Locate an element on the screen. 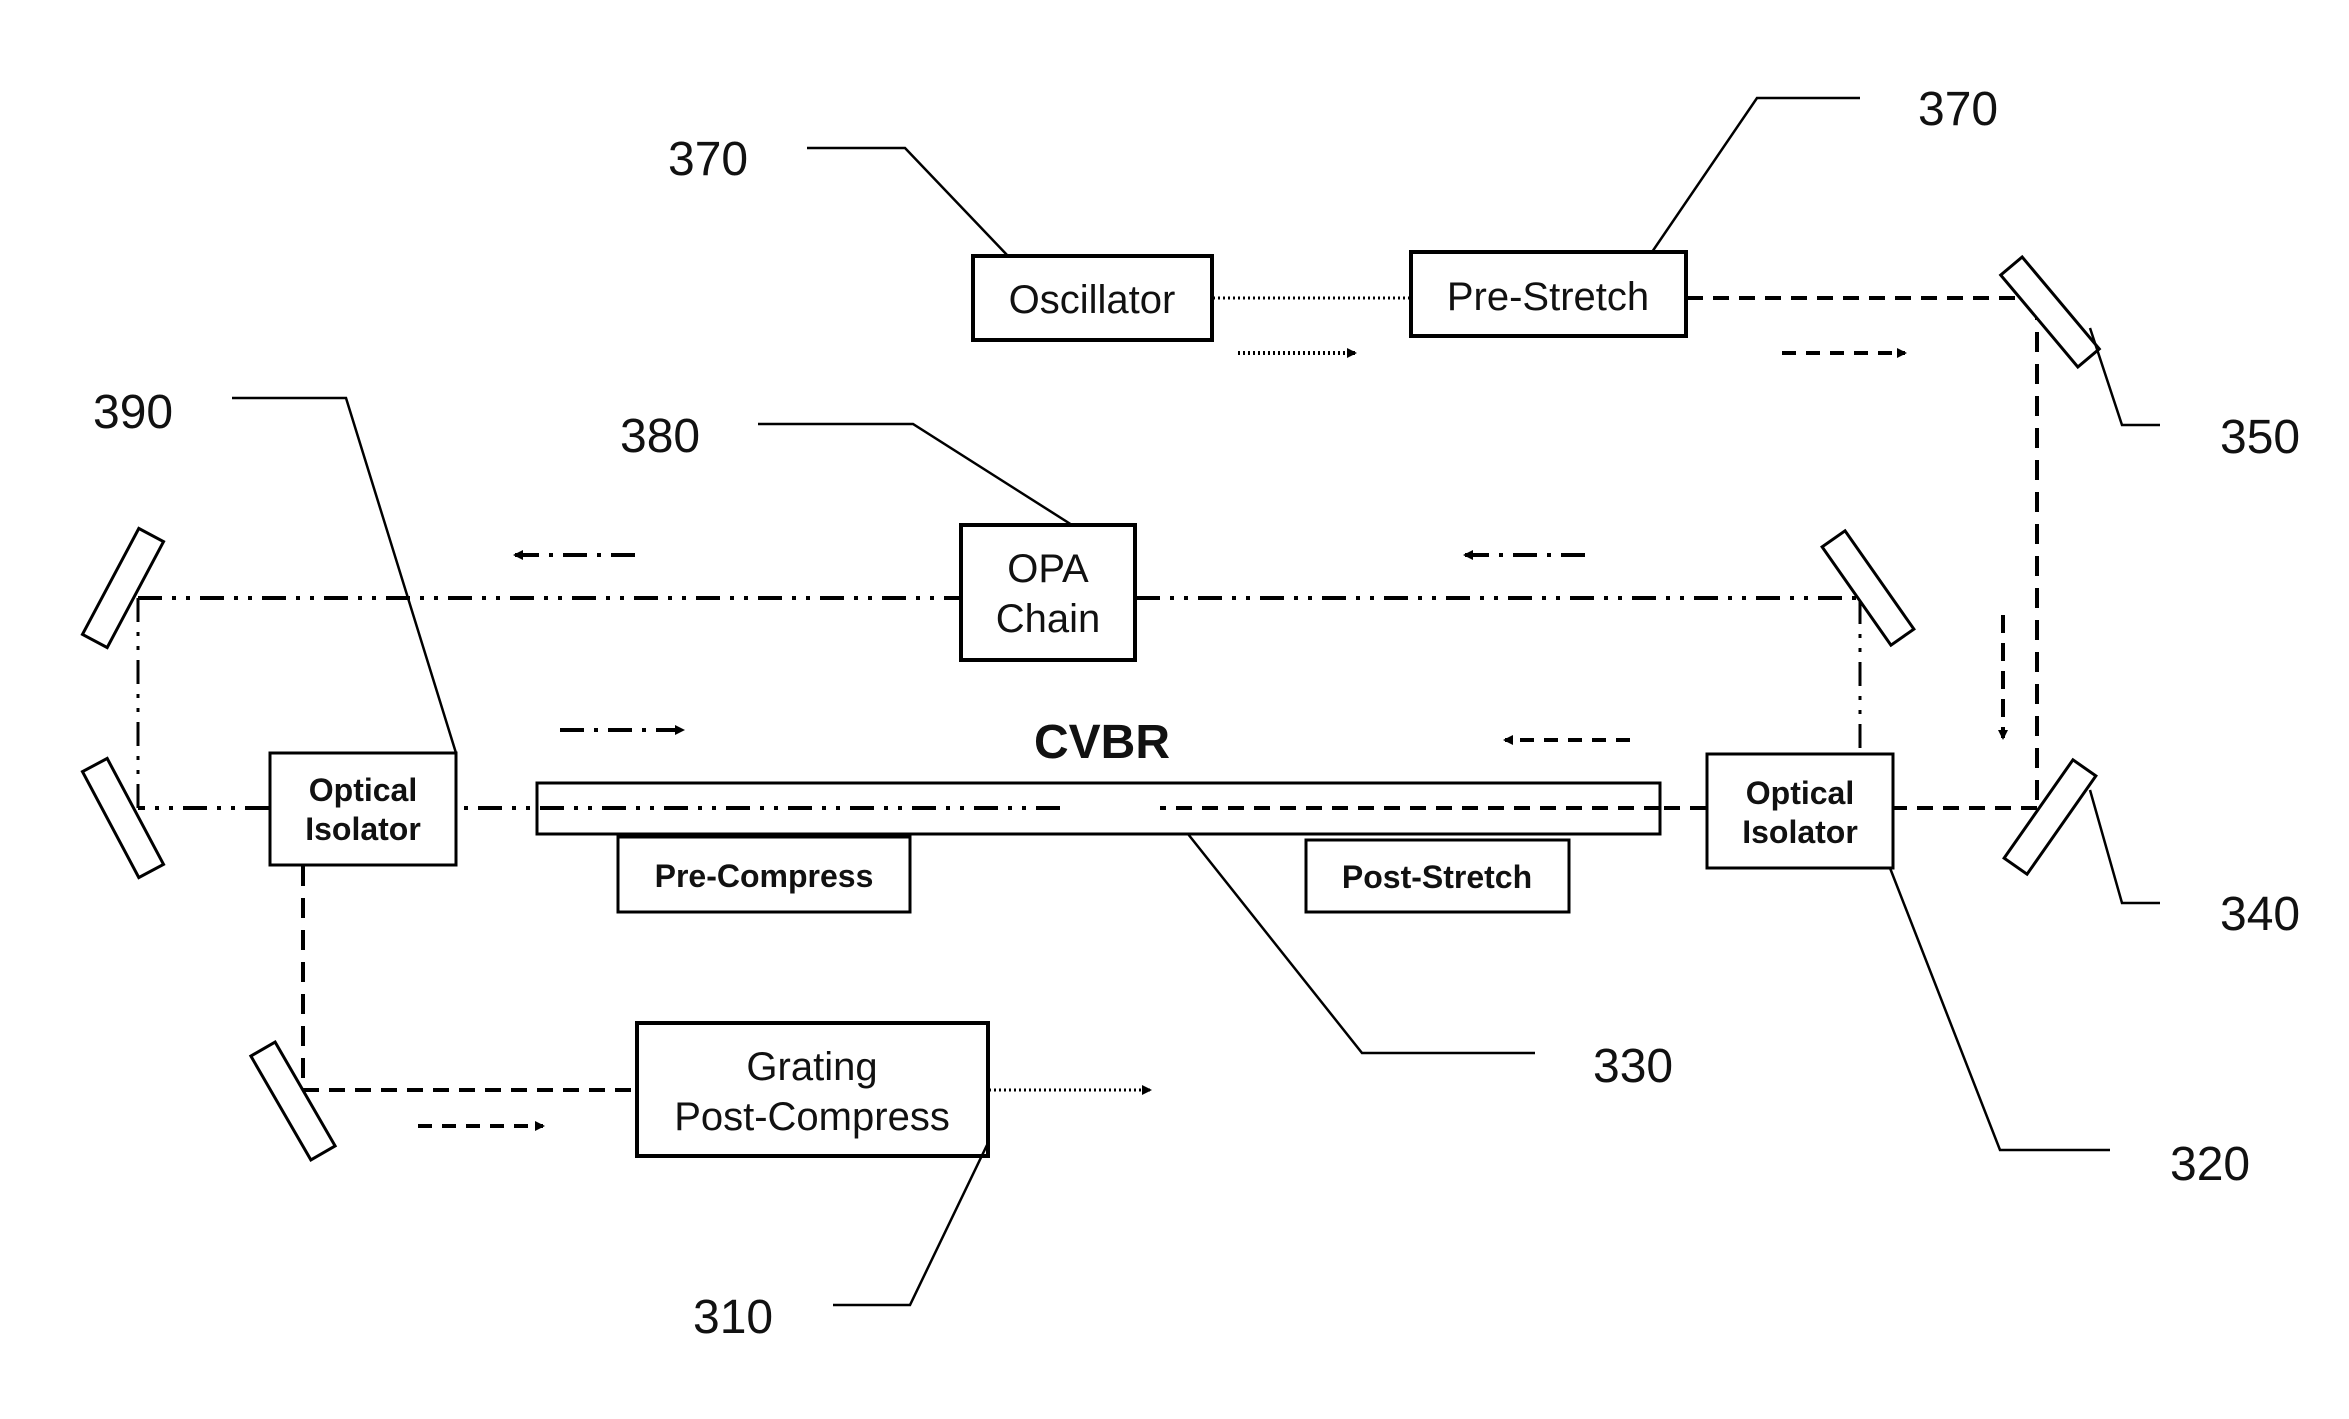  ref-370-oscillator: 370 is located at coordinates (708, 159).